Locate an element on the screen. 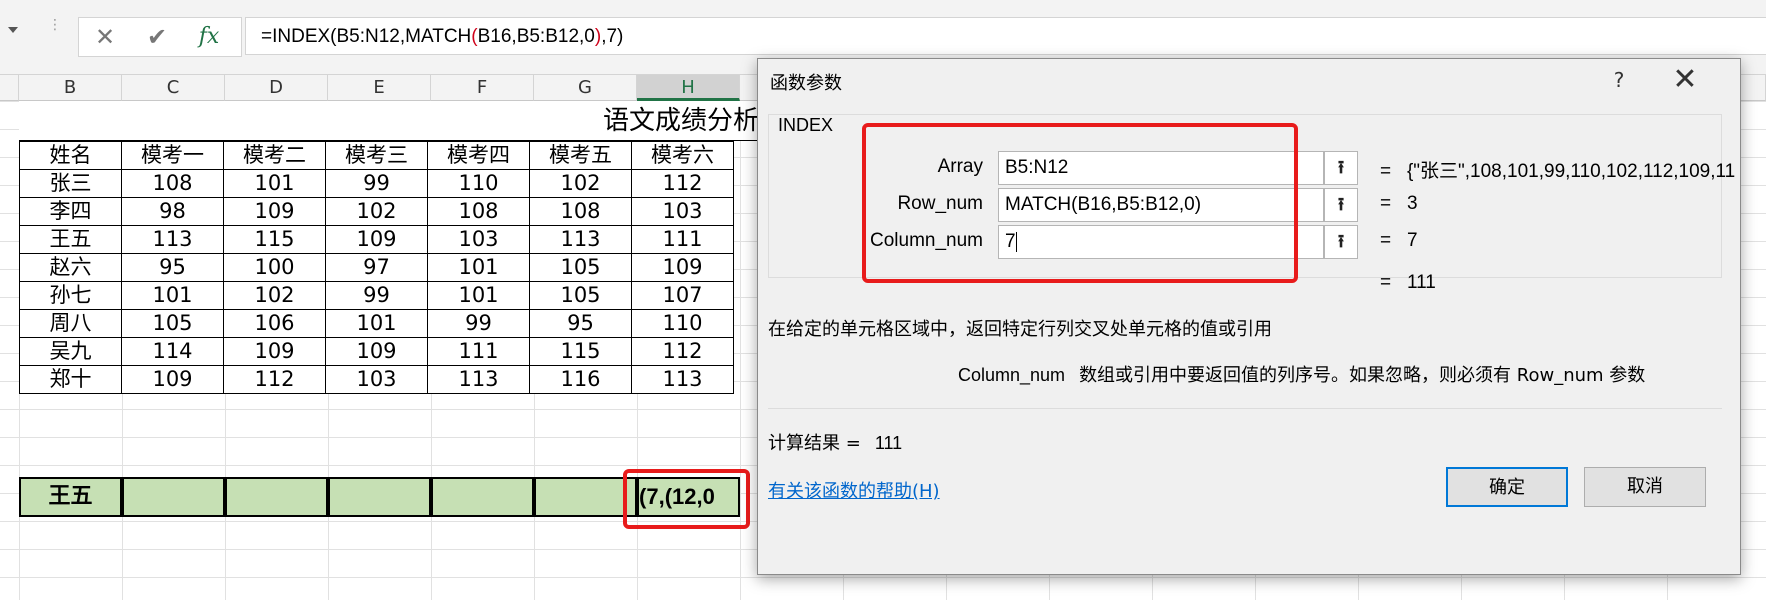 Image resolution: width=1766 pixels, height=600 pixels. table-cell: 98 is located at coordinates (172, 211).